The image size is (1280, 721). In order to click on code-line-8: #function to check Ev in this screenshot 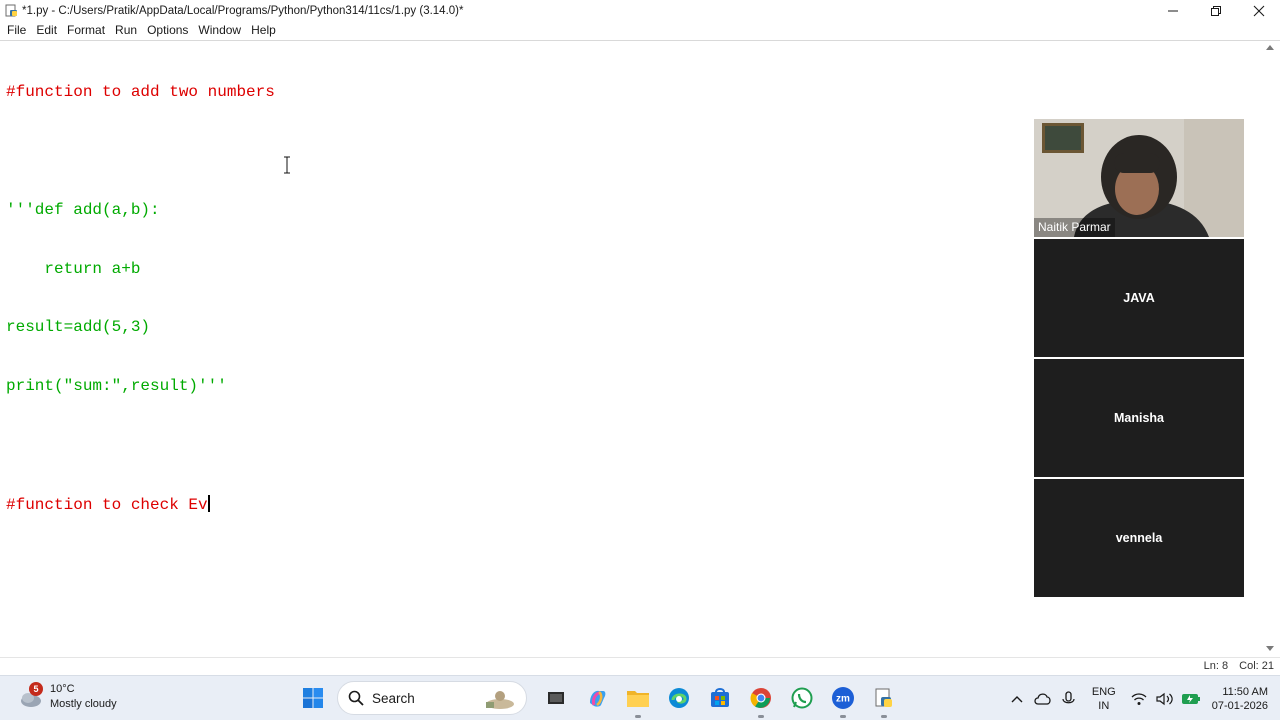, I will do `click(140, 504)`.